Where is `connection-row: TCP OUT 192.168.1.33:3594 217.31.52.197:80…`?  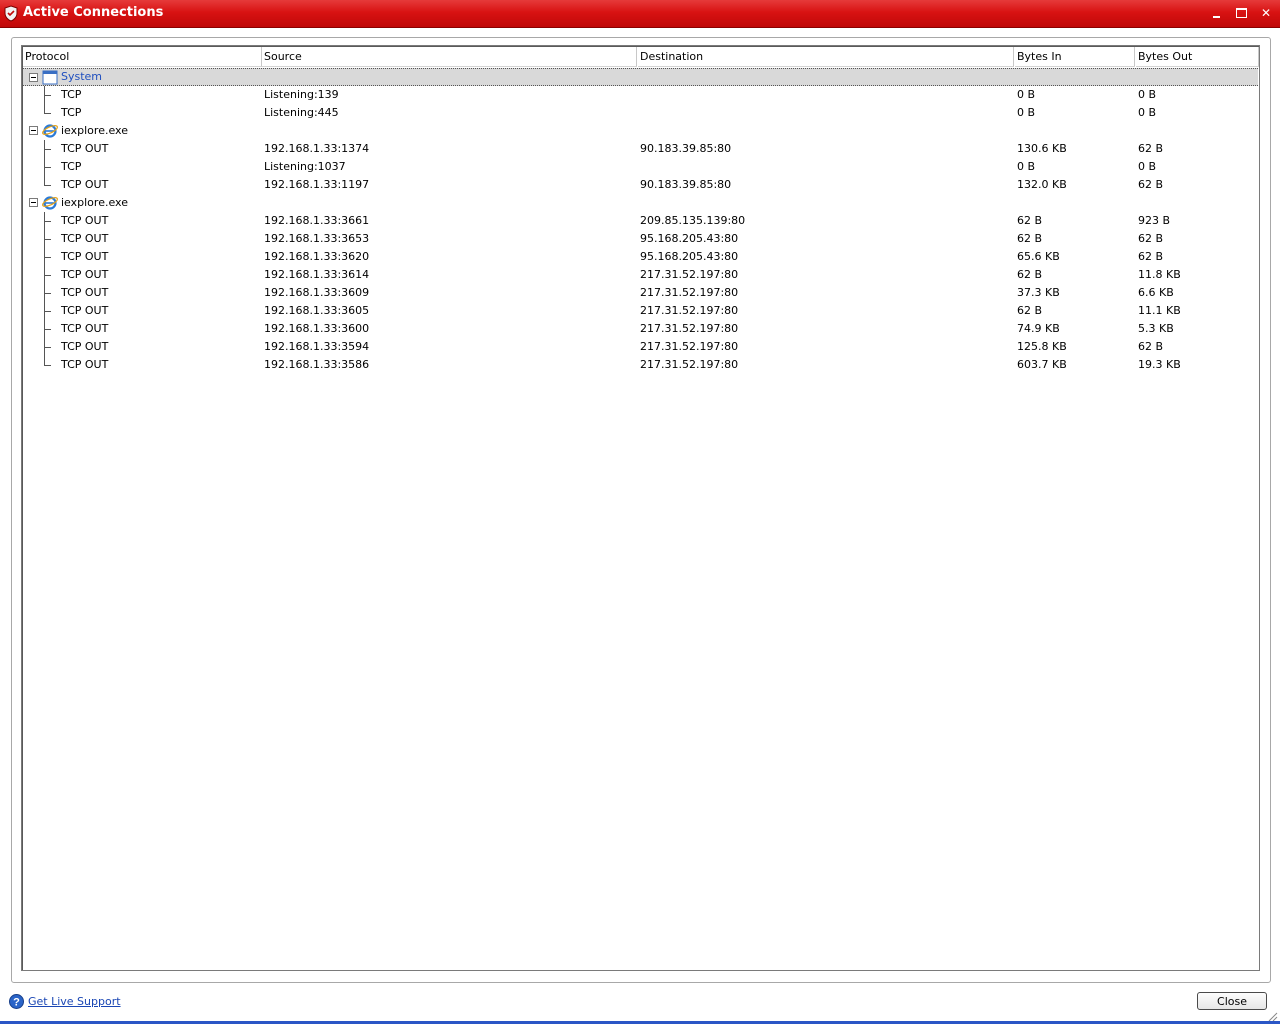 connection-row: TCP OUT 192.168.1.33:3594 217.31.52.197:80… is located at coordinates (640, 347).